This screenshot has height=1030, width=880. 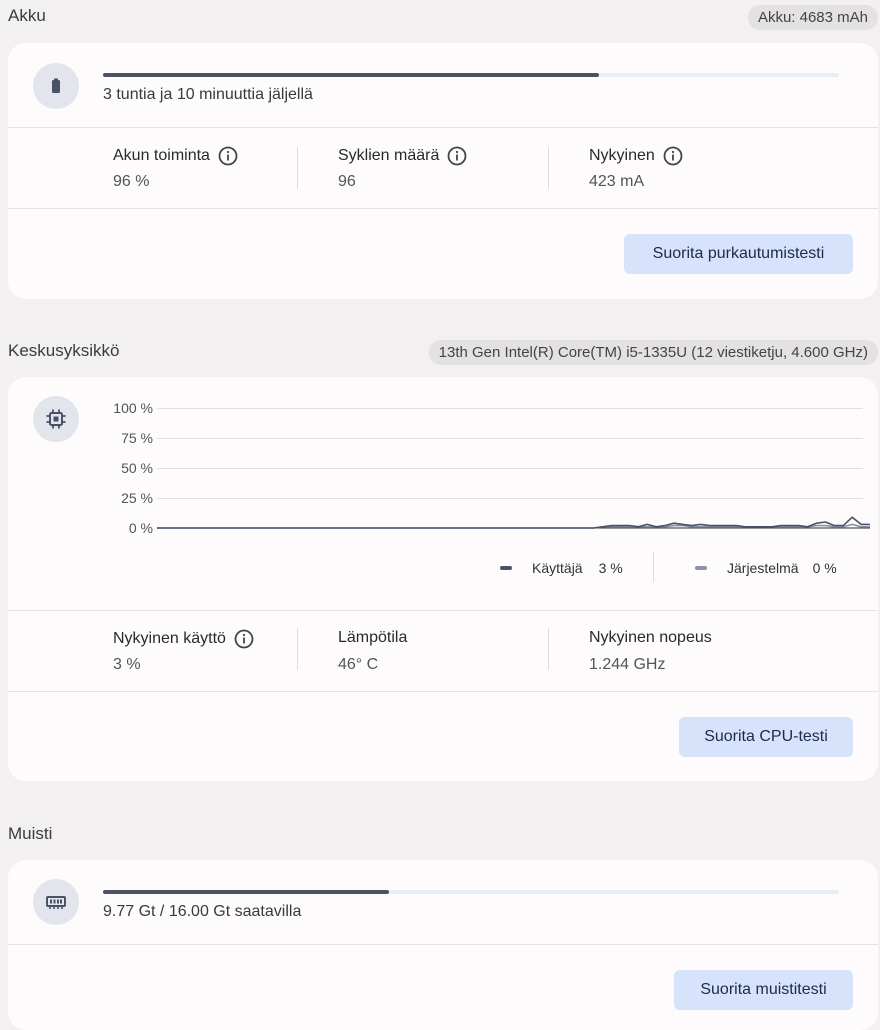 I want to click on current-speed-label: Nykyinen nopeus, so click(x=650, y=637).